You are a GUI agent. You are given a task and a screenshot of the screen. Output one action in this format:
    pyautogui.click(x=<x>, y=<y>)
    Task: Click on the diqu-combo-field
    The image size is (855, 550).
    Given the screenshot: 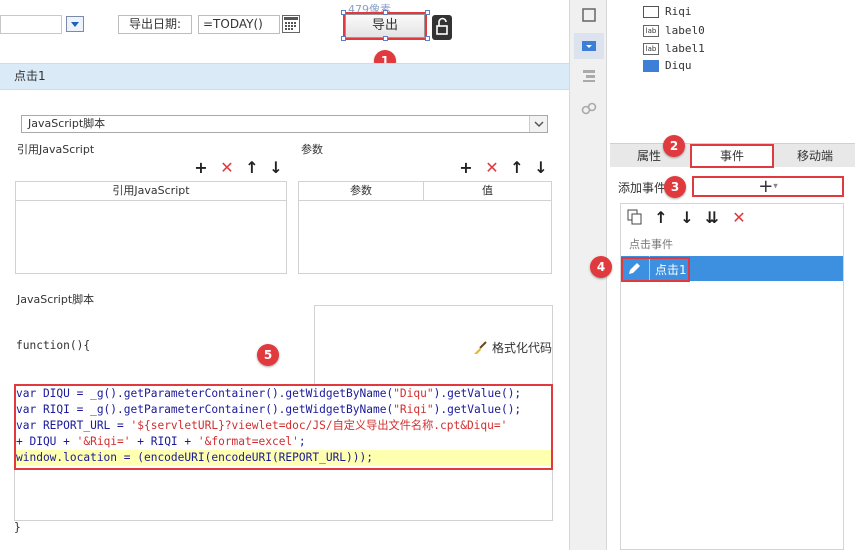 What is the action you would take?
    pyautogui.click(x=31, y=24)
    